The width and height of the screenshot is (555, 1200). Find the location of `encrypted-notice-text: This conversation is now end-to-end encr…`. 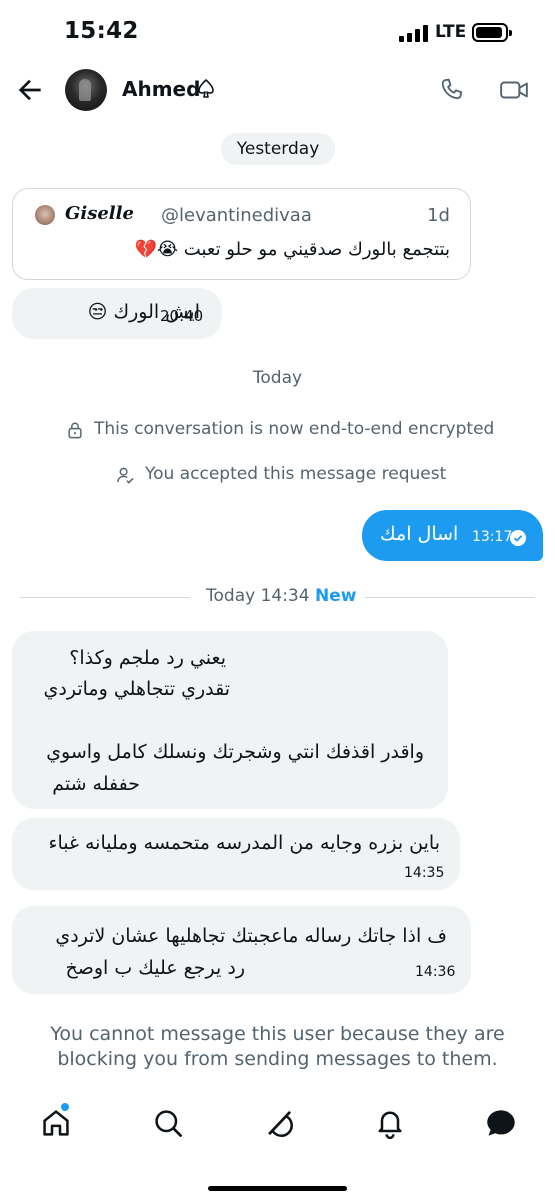

encrypted-notice-text: This conversation is now end-to-end encr… is located at coordinates (294, 429).